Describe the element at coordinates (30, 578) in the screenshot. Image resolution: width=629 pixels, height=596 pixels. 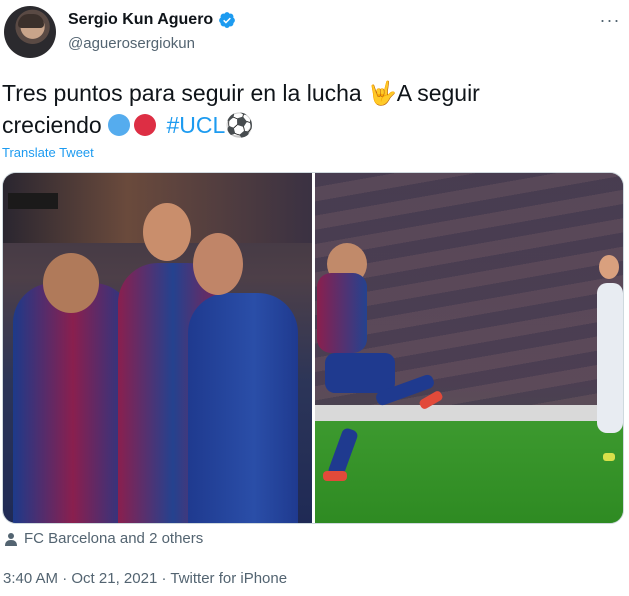
I see `tweet-time: 3:40 AM` at that location.